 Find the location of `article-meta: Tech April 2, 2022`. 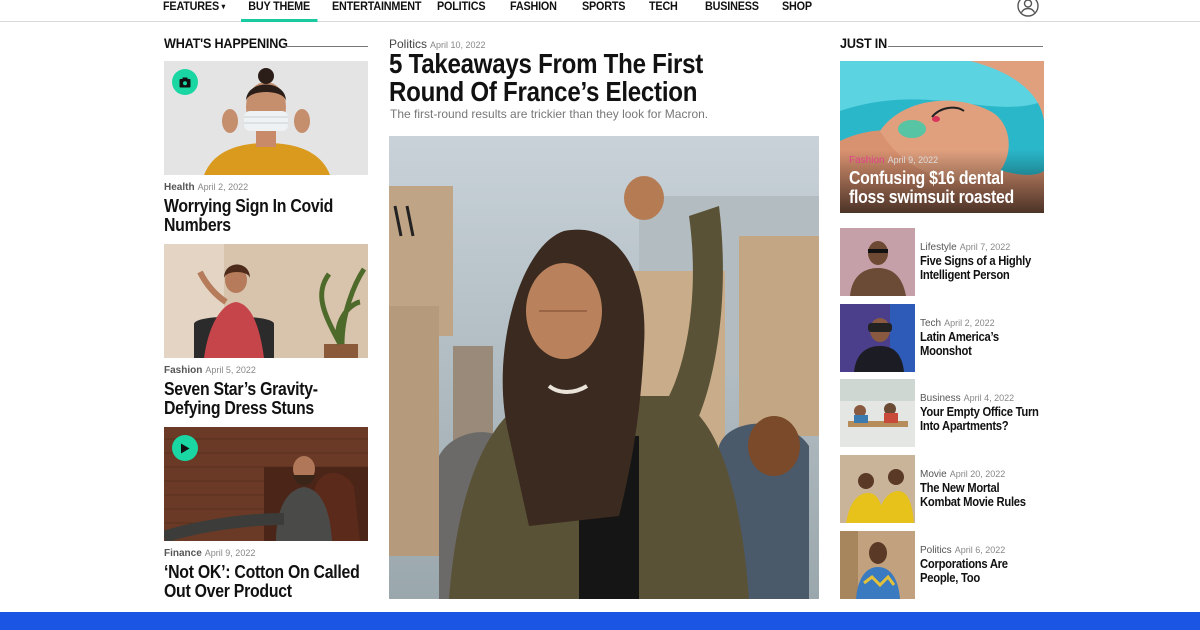

article-meta: Tech April 2, 2022 is located at coordinates (957, 323).